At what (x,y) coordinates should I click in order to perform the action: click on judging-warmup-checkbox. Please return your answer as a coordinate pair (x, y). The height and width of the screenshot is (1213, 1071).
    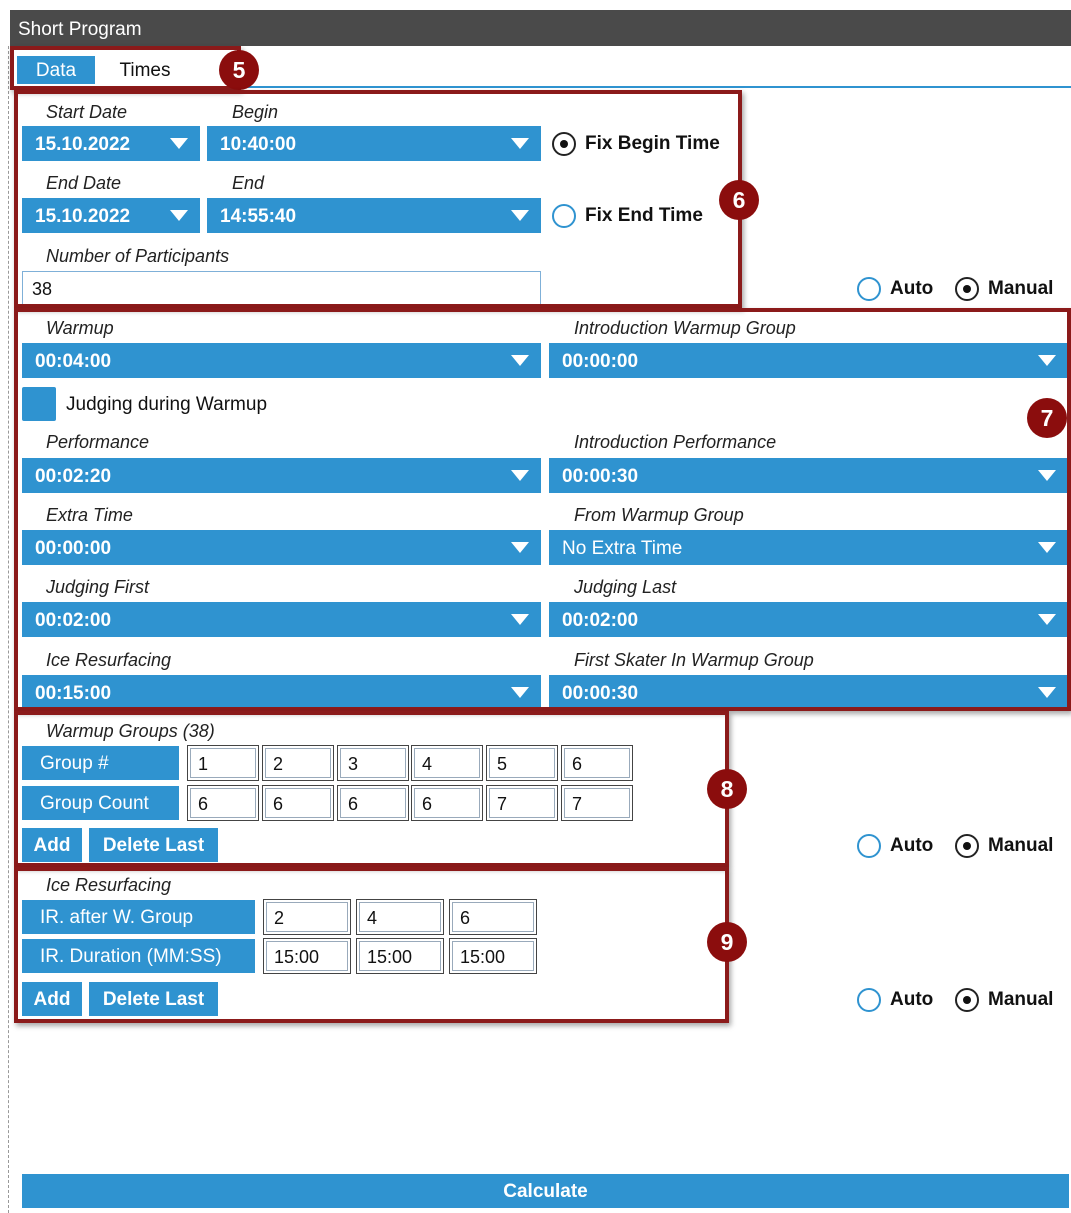
    Looking at the image, I should click on (39, 404).